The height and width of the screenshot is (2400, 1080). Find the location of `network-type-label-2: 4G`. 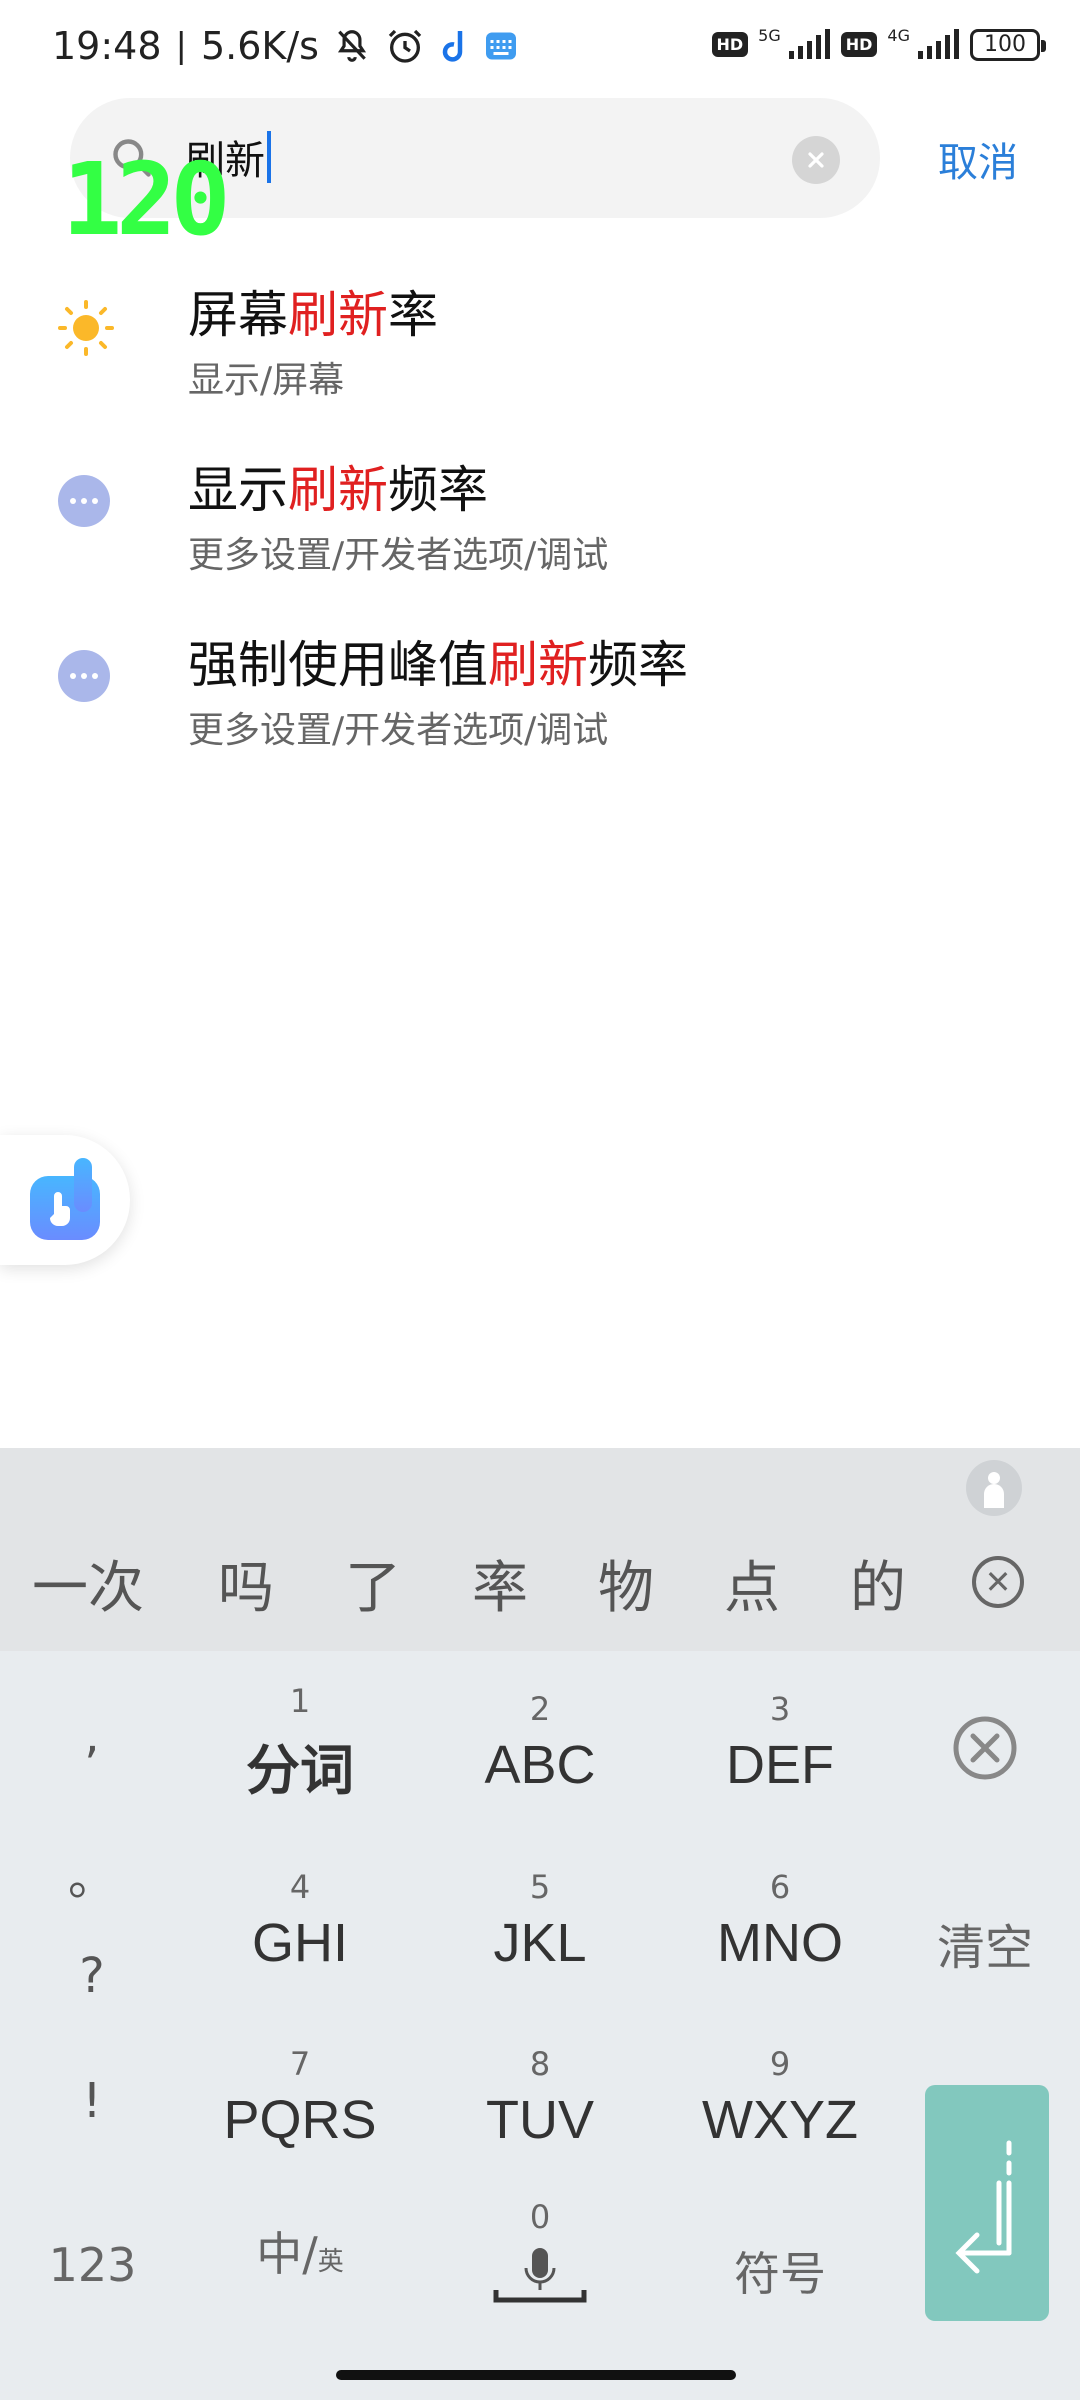

network-type-label-2: 4G is located at coordinates (898, 35).